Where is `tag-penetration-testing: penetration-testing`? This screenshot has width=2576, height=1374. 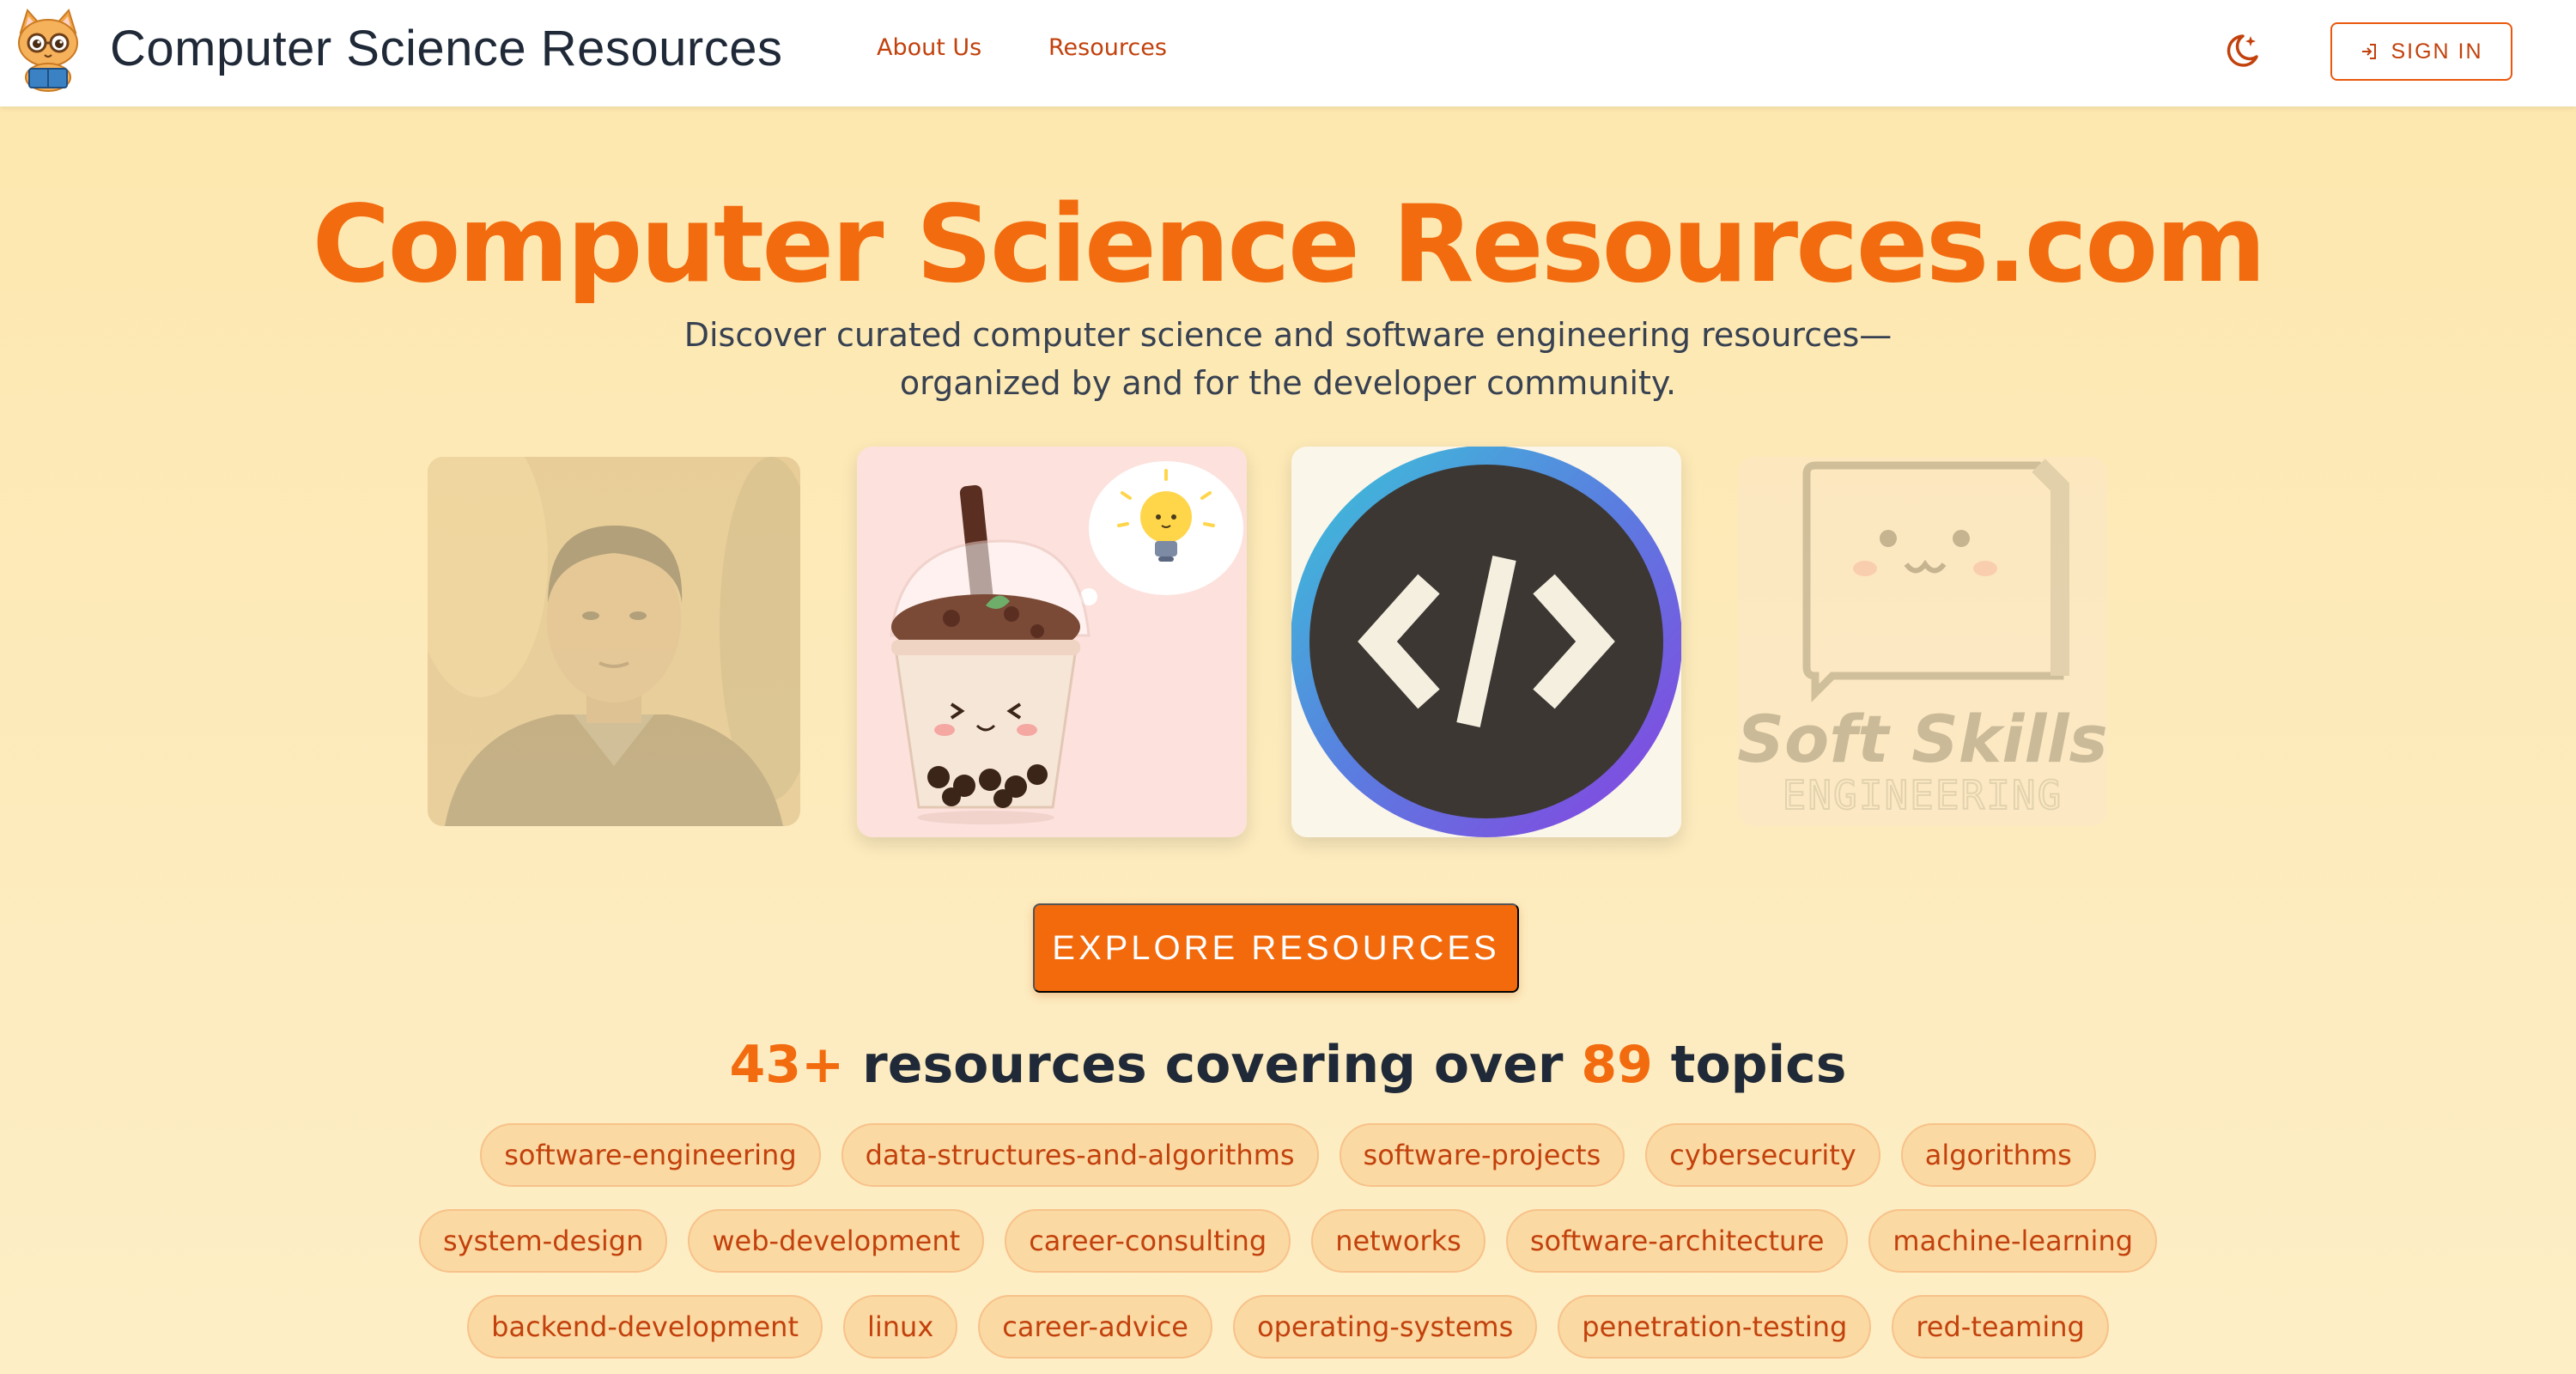
tag-penetration-testing: penetration-testing is located at coordinates (1715, 1327).